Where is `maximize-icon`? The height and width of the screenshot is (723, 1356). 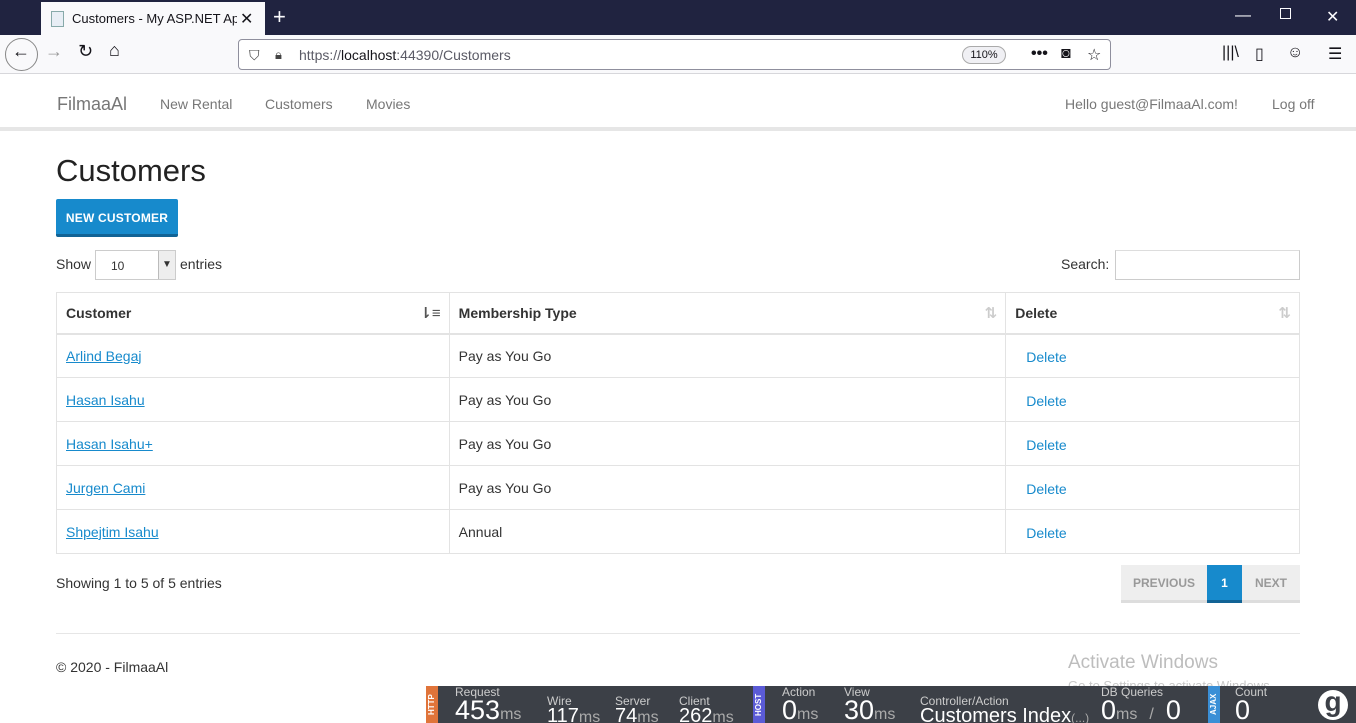 maximize-icon is located at coordinates (1285, 13).